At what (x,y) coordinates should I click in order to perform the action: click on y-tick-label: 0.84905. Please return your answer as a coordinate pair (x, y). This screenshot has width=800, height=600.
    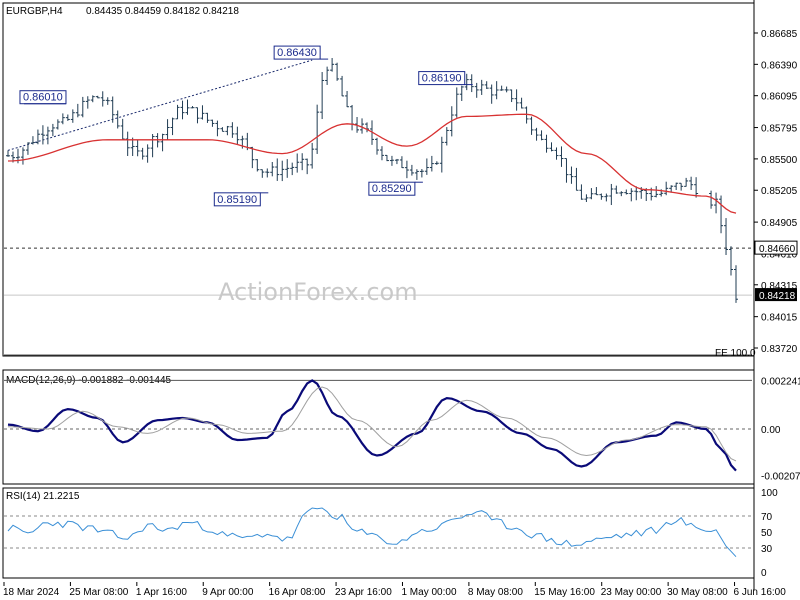
    Looking at the image, I should click on (779, 223).